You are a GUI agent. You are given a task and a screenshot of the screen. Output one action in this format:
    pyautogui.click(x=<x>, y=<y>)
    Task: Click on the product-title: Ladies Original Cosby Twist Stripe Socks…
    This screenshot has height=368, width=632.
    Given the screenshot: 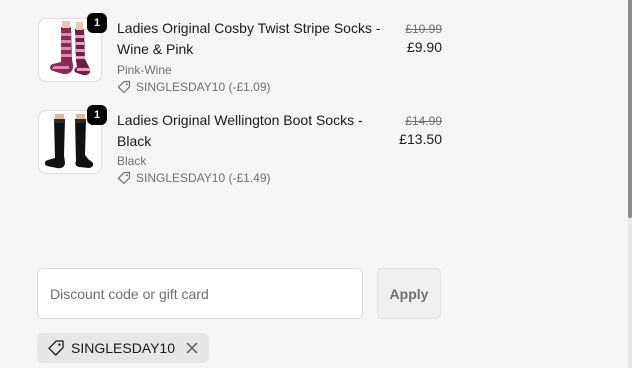 What is the action you would take?
    pyautogui.click(x=249, y=38)
    